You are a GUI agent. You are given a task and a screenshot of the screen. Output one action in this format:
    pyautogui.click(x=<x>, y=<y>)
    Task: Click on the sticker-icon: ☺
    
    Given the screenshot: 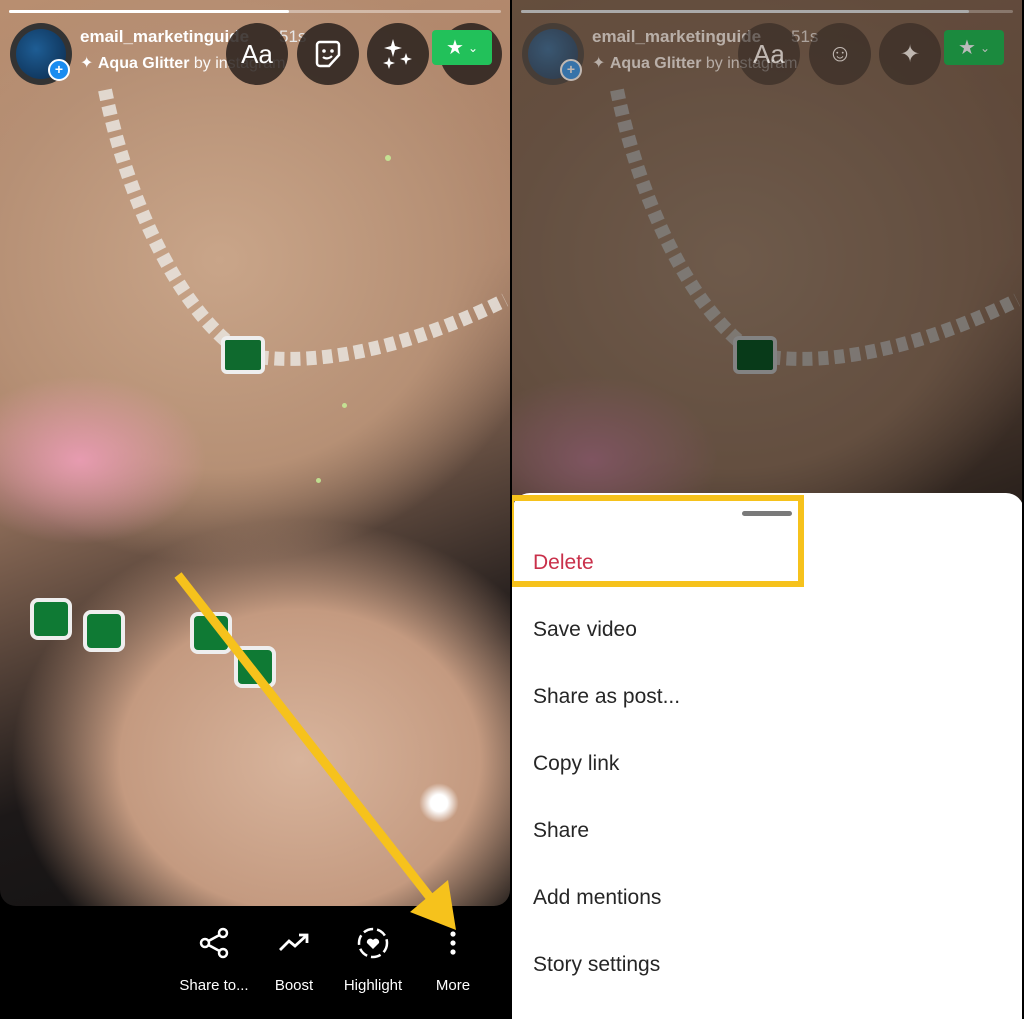 What is the action you would take?
    pyautogui.click(x=840, y=53)
    